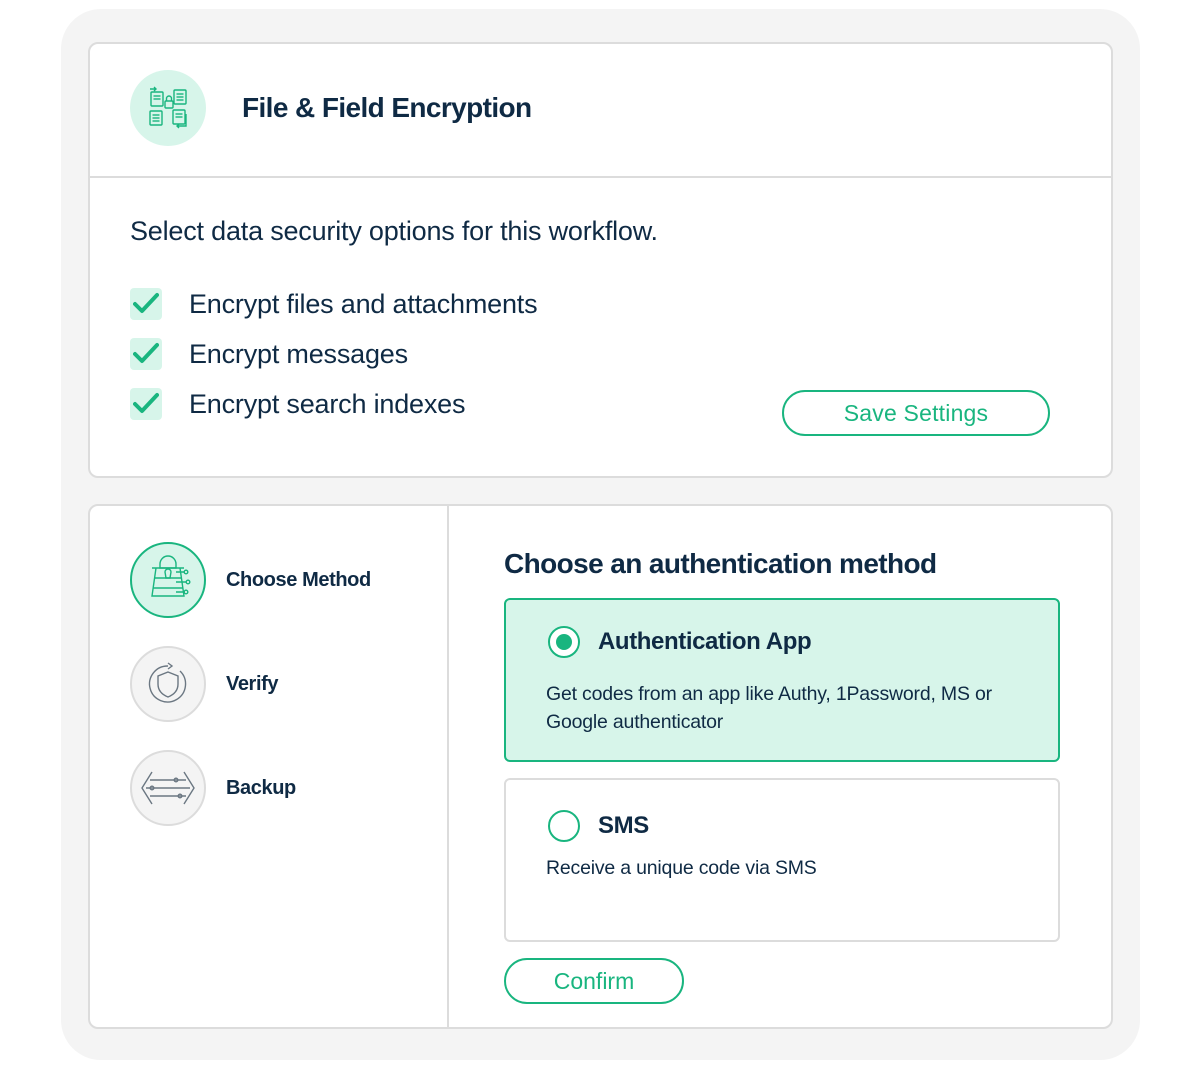 Image resolution: width=1200 pixels, height=1068 pixels. What do you see at coordinates (720, 563) in the screenshot?
I see `auth-method-title: Choose an authentication method` at bounding box center [720, 563].